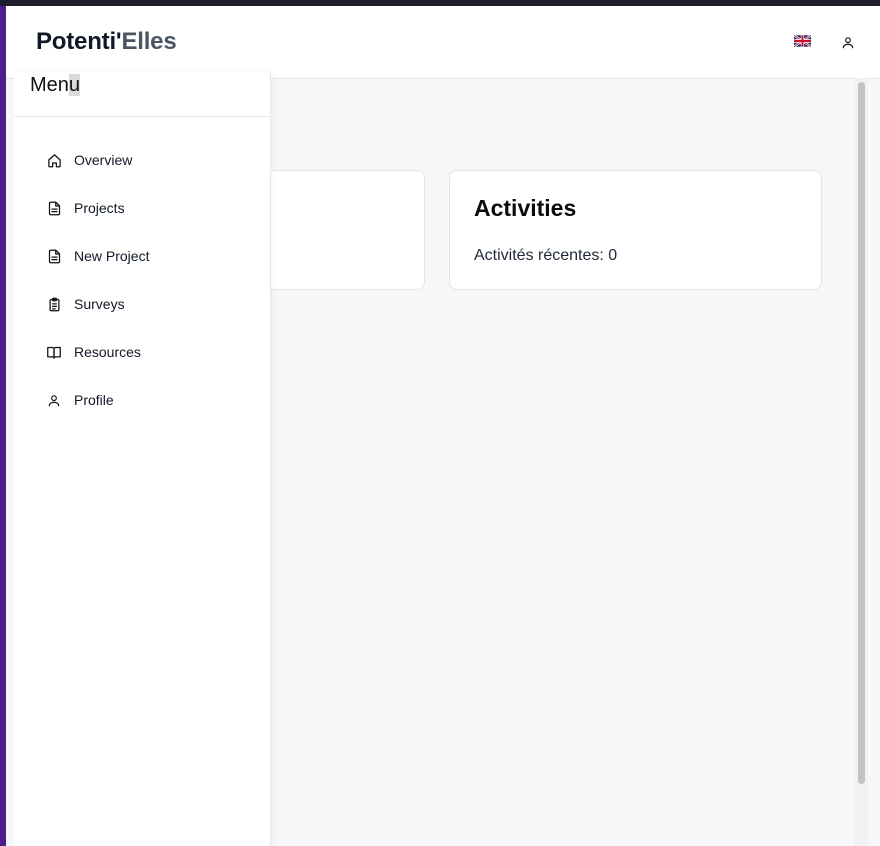 This screenshot has width=880, height=846. I want to click on user-menu-button, so click(848, 42).